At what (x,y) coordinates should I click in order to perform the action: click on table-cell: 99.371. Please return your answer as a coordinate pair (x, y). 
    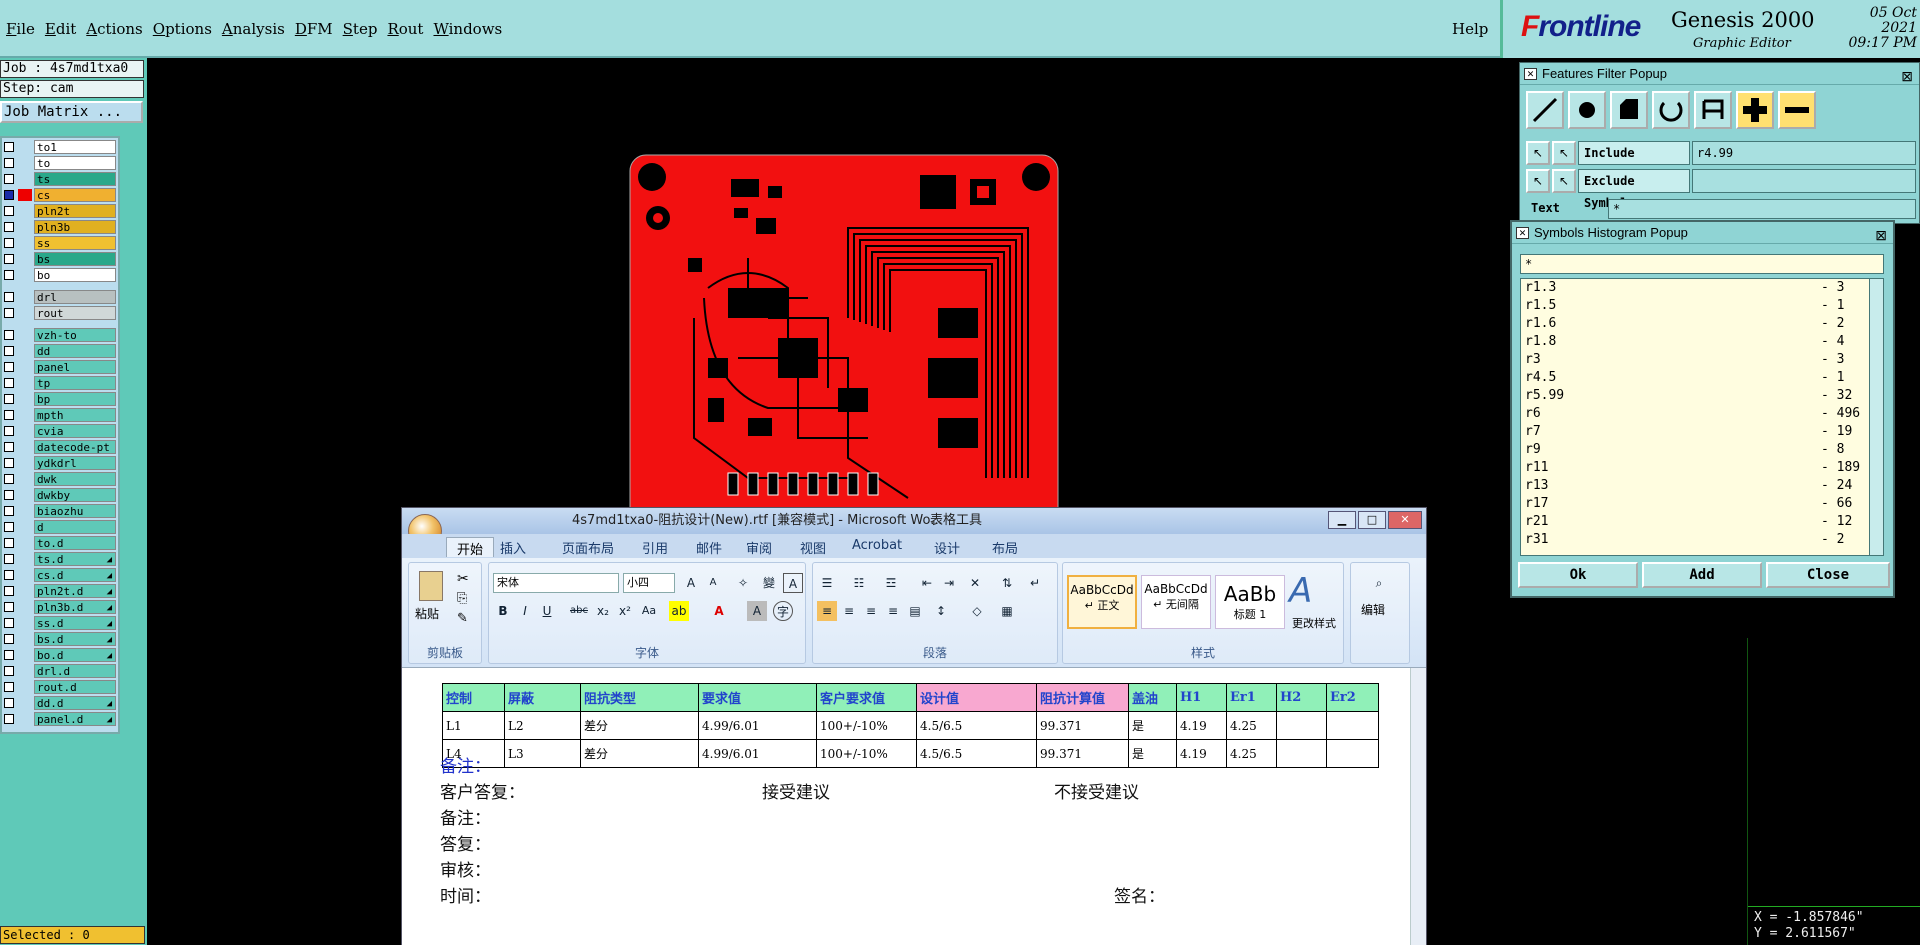
    Looking at the image, I should click on (1082, 753).